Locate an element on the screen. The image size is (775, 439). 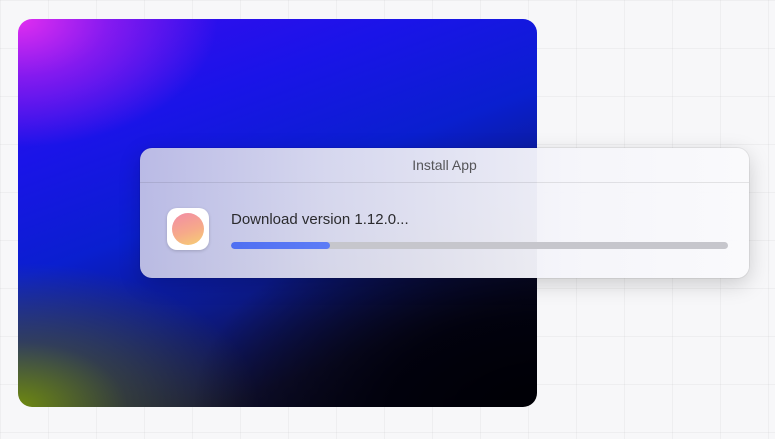
app-icon is located at coordinates (188, 229).